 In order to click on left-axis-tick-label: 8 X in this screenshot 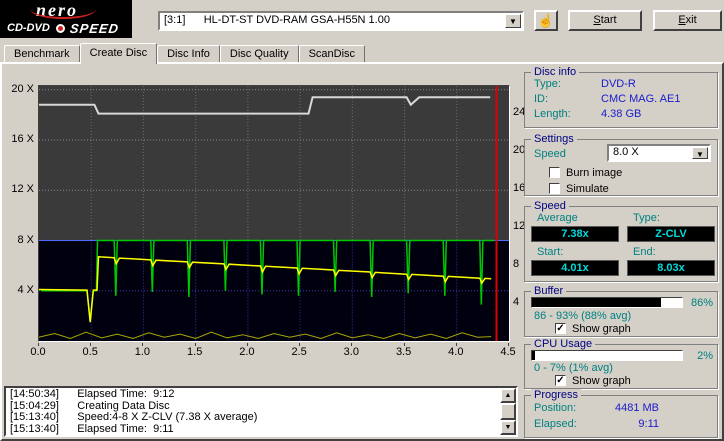, I will do `click(25, 239)`.